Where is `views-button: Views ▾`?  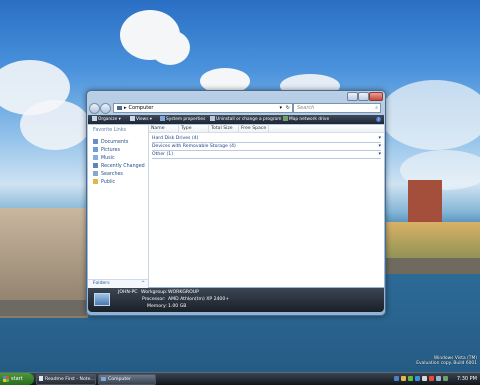 views-button: Views ▾ is located at coordinates (141, 119).